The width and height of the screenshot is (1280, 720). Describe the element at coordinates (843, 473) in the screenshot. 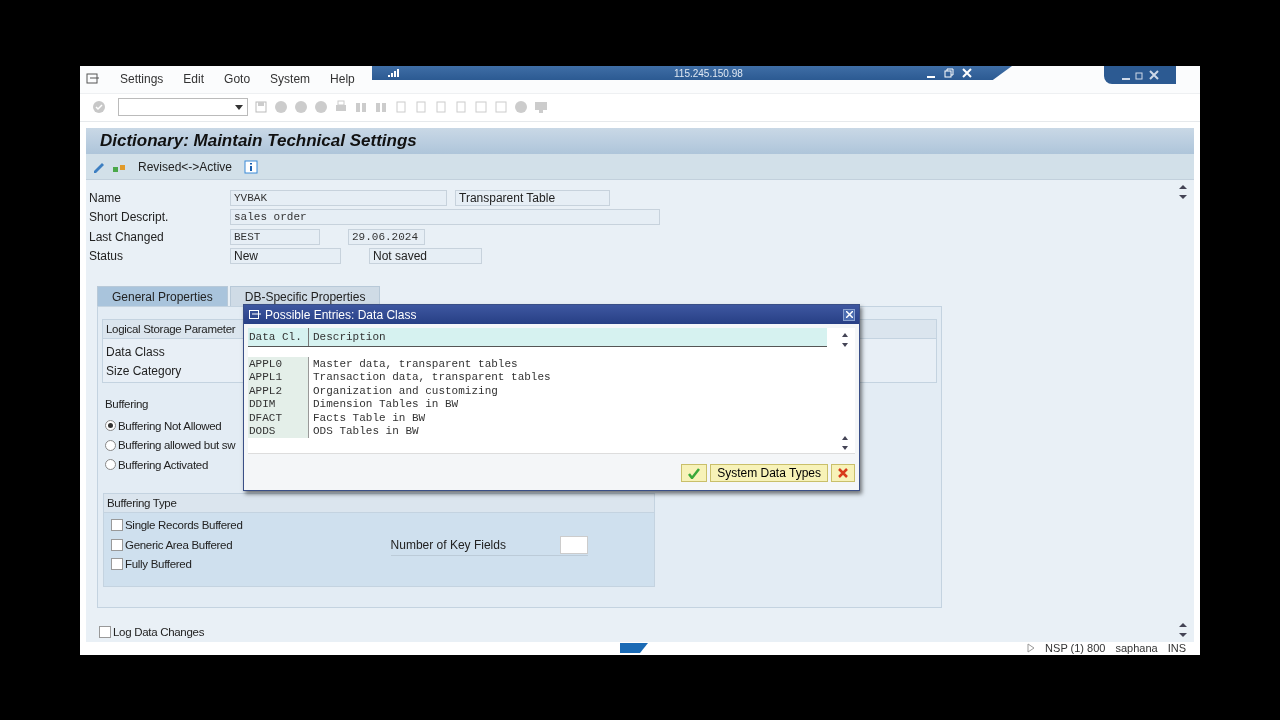

I see `cancel-button` at that location.